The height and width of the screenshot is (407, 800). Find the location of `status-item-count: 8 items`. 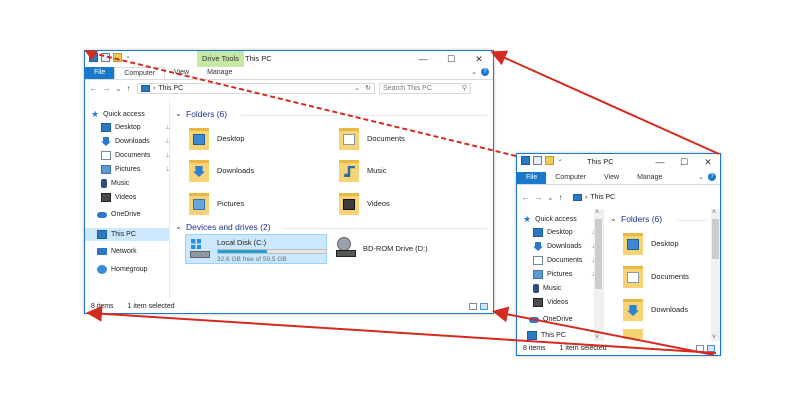

status-item-count: 8 items is located at coordinates (534, 348).